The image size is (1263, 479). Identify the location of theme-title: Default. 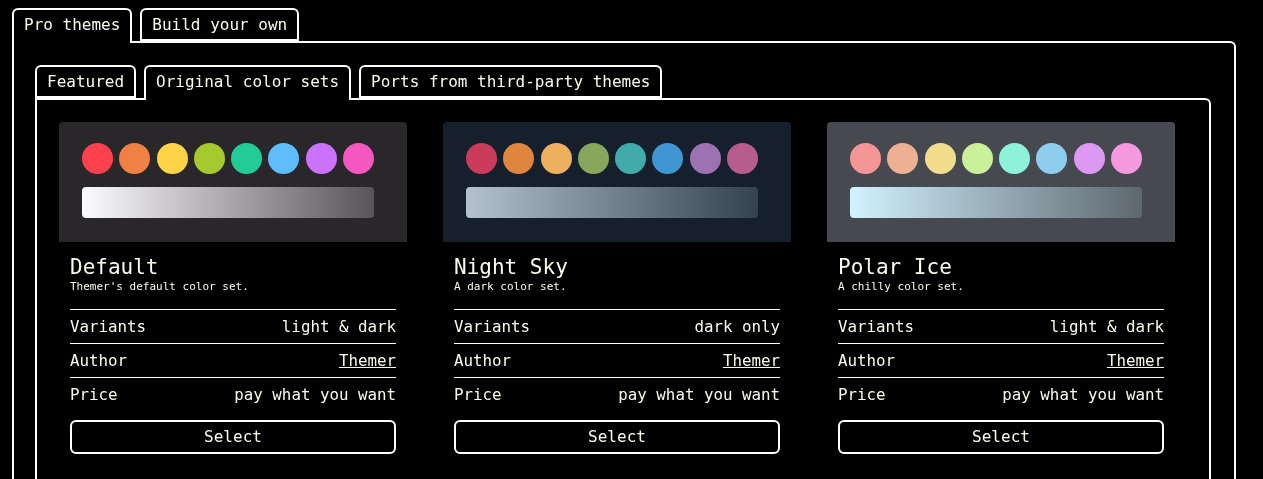
(115, 267).